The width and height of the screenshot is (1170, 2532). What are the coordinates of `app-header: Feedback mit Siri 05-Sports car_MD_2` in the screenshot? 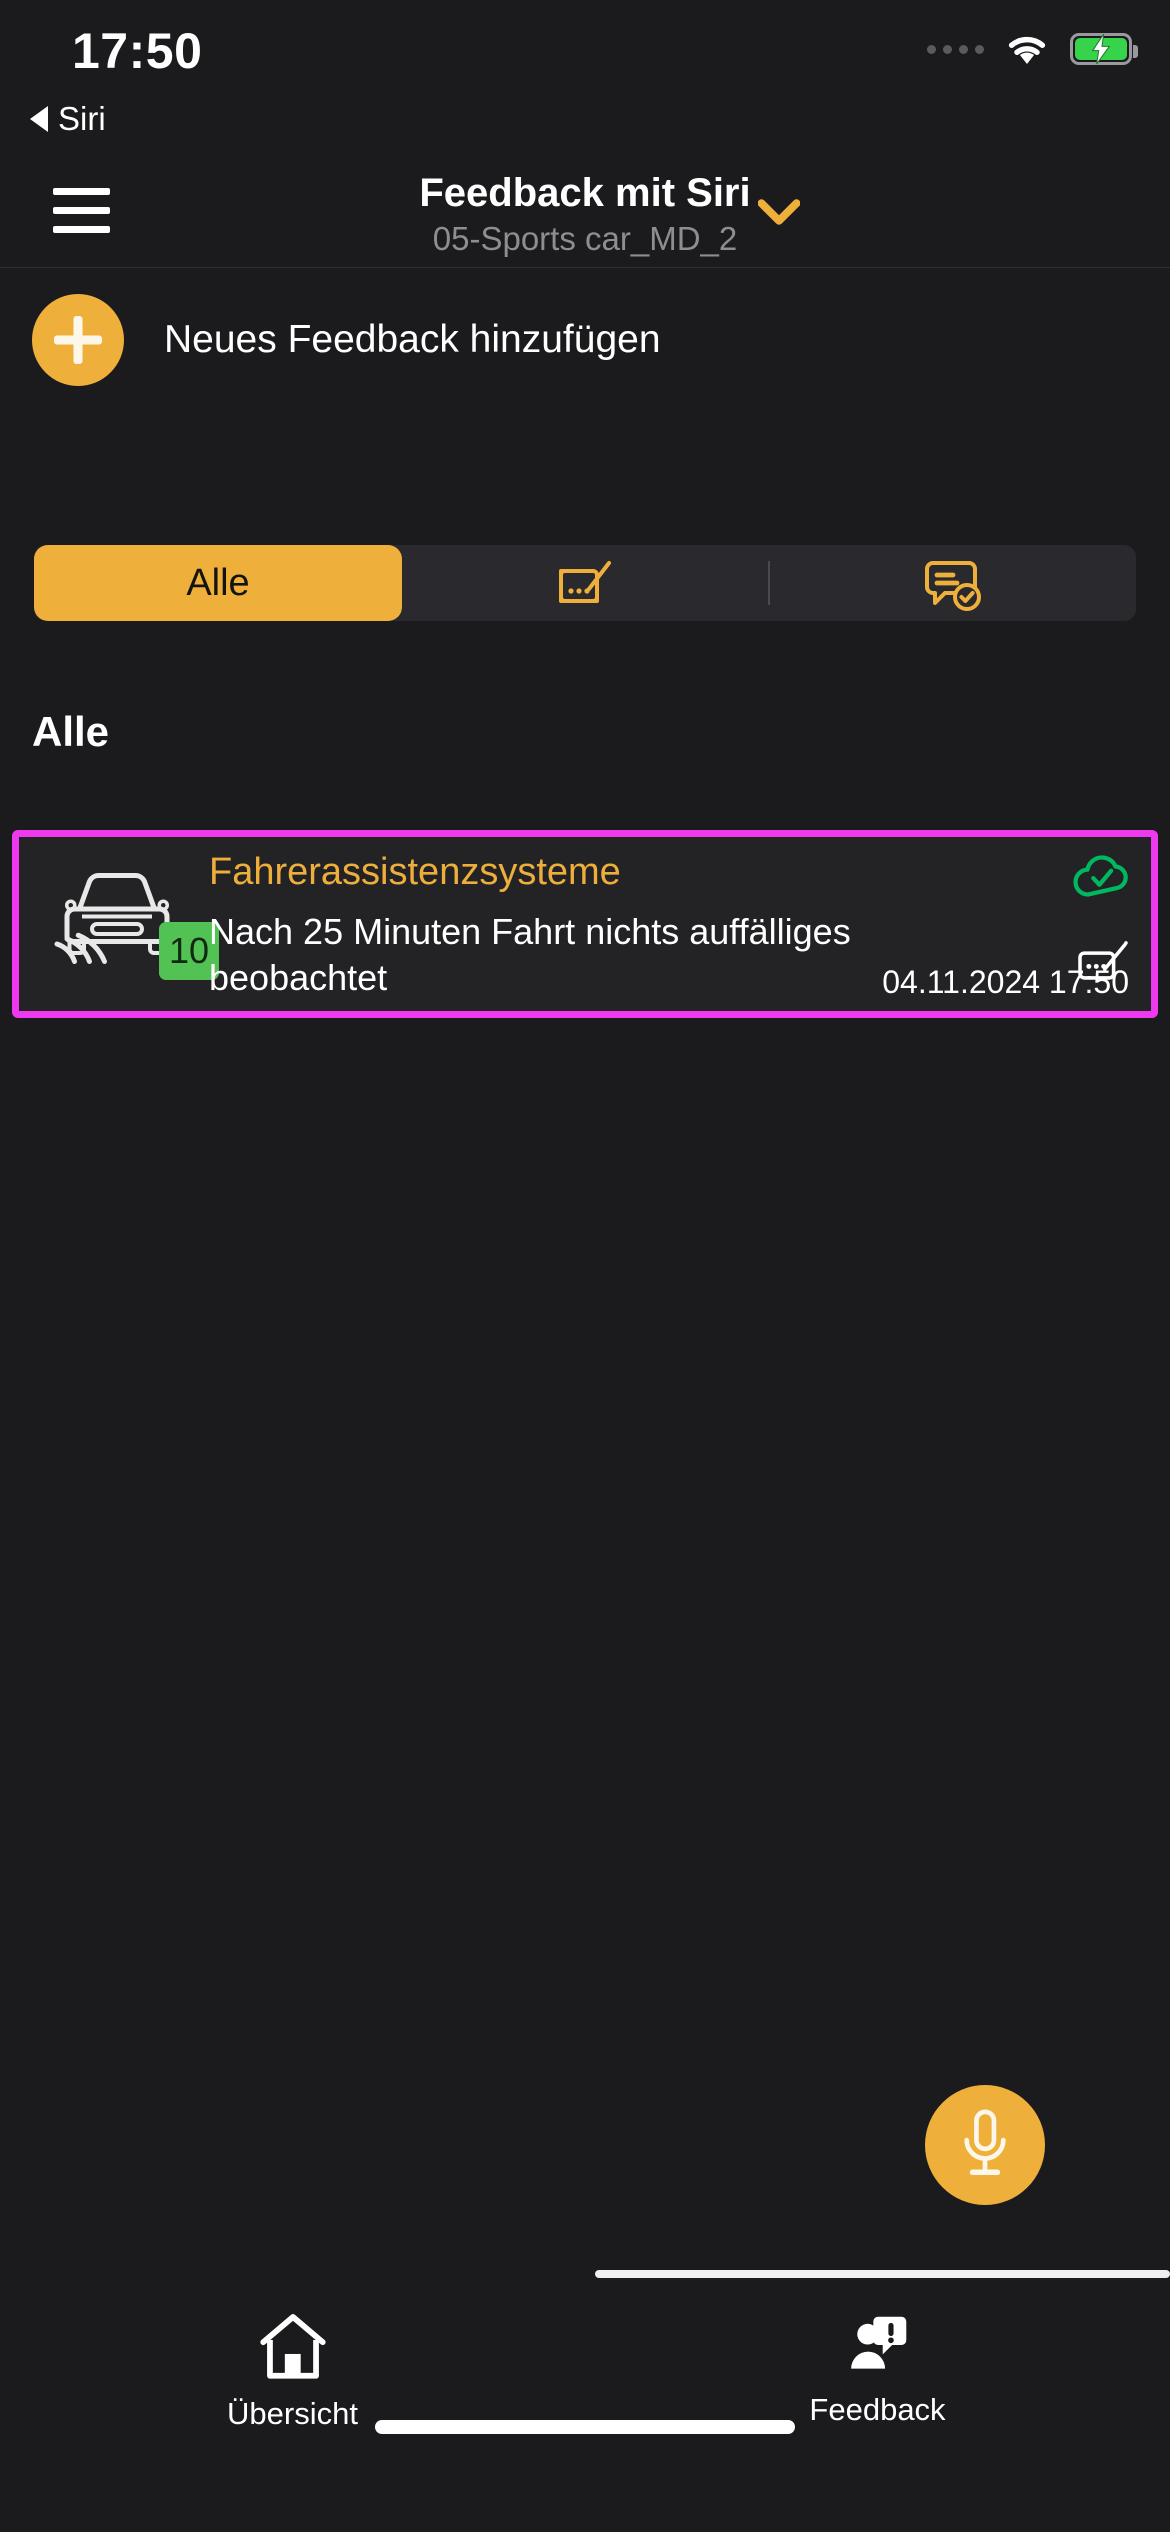 It's located at (585, 214).